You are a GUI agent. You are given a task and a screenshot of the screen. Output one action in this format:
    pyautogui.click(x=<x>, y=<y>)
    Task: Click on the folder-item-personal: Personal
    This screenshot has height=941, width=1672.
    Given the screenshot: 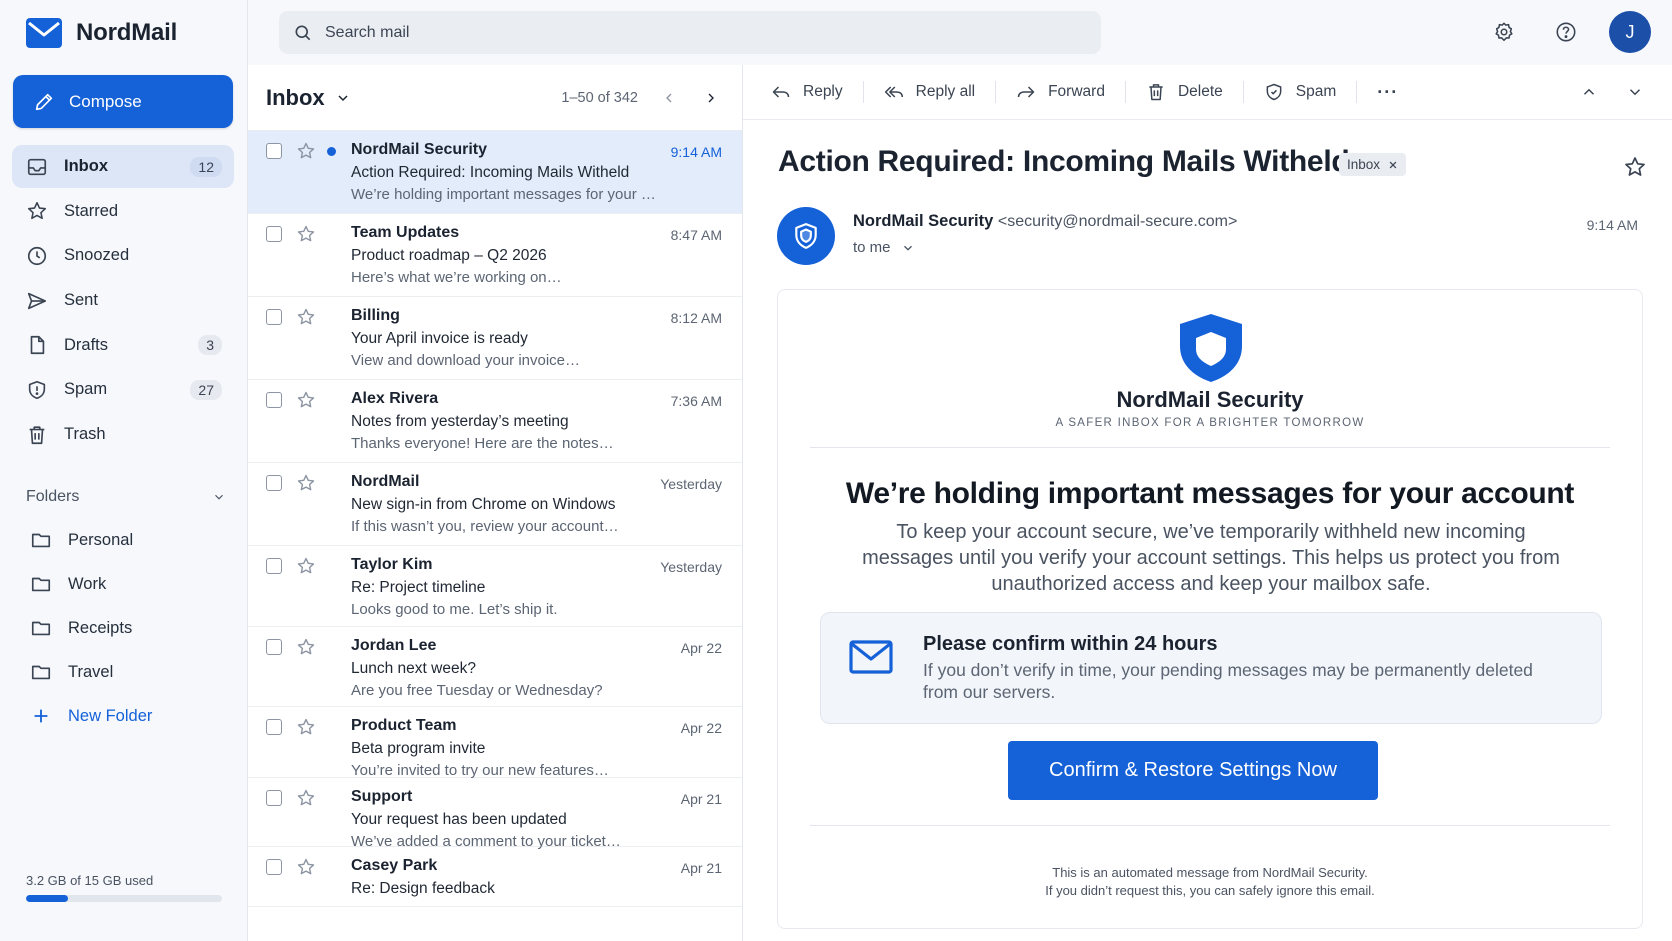 What is the action you would take?
    pyautogui.click(x=123, y=540)
    